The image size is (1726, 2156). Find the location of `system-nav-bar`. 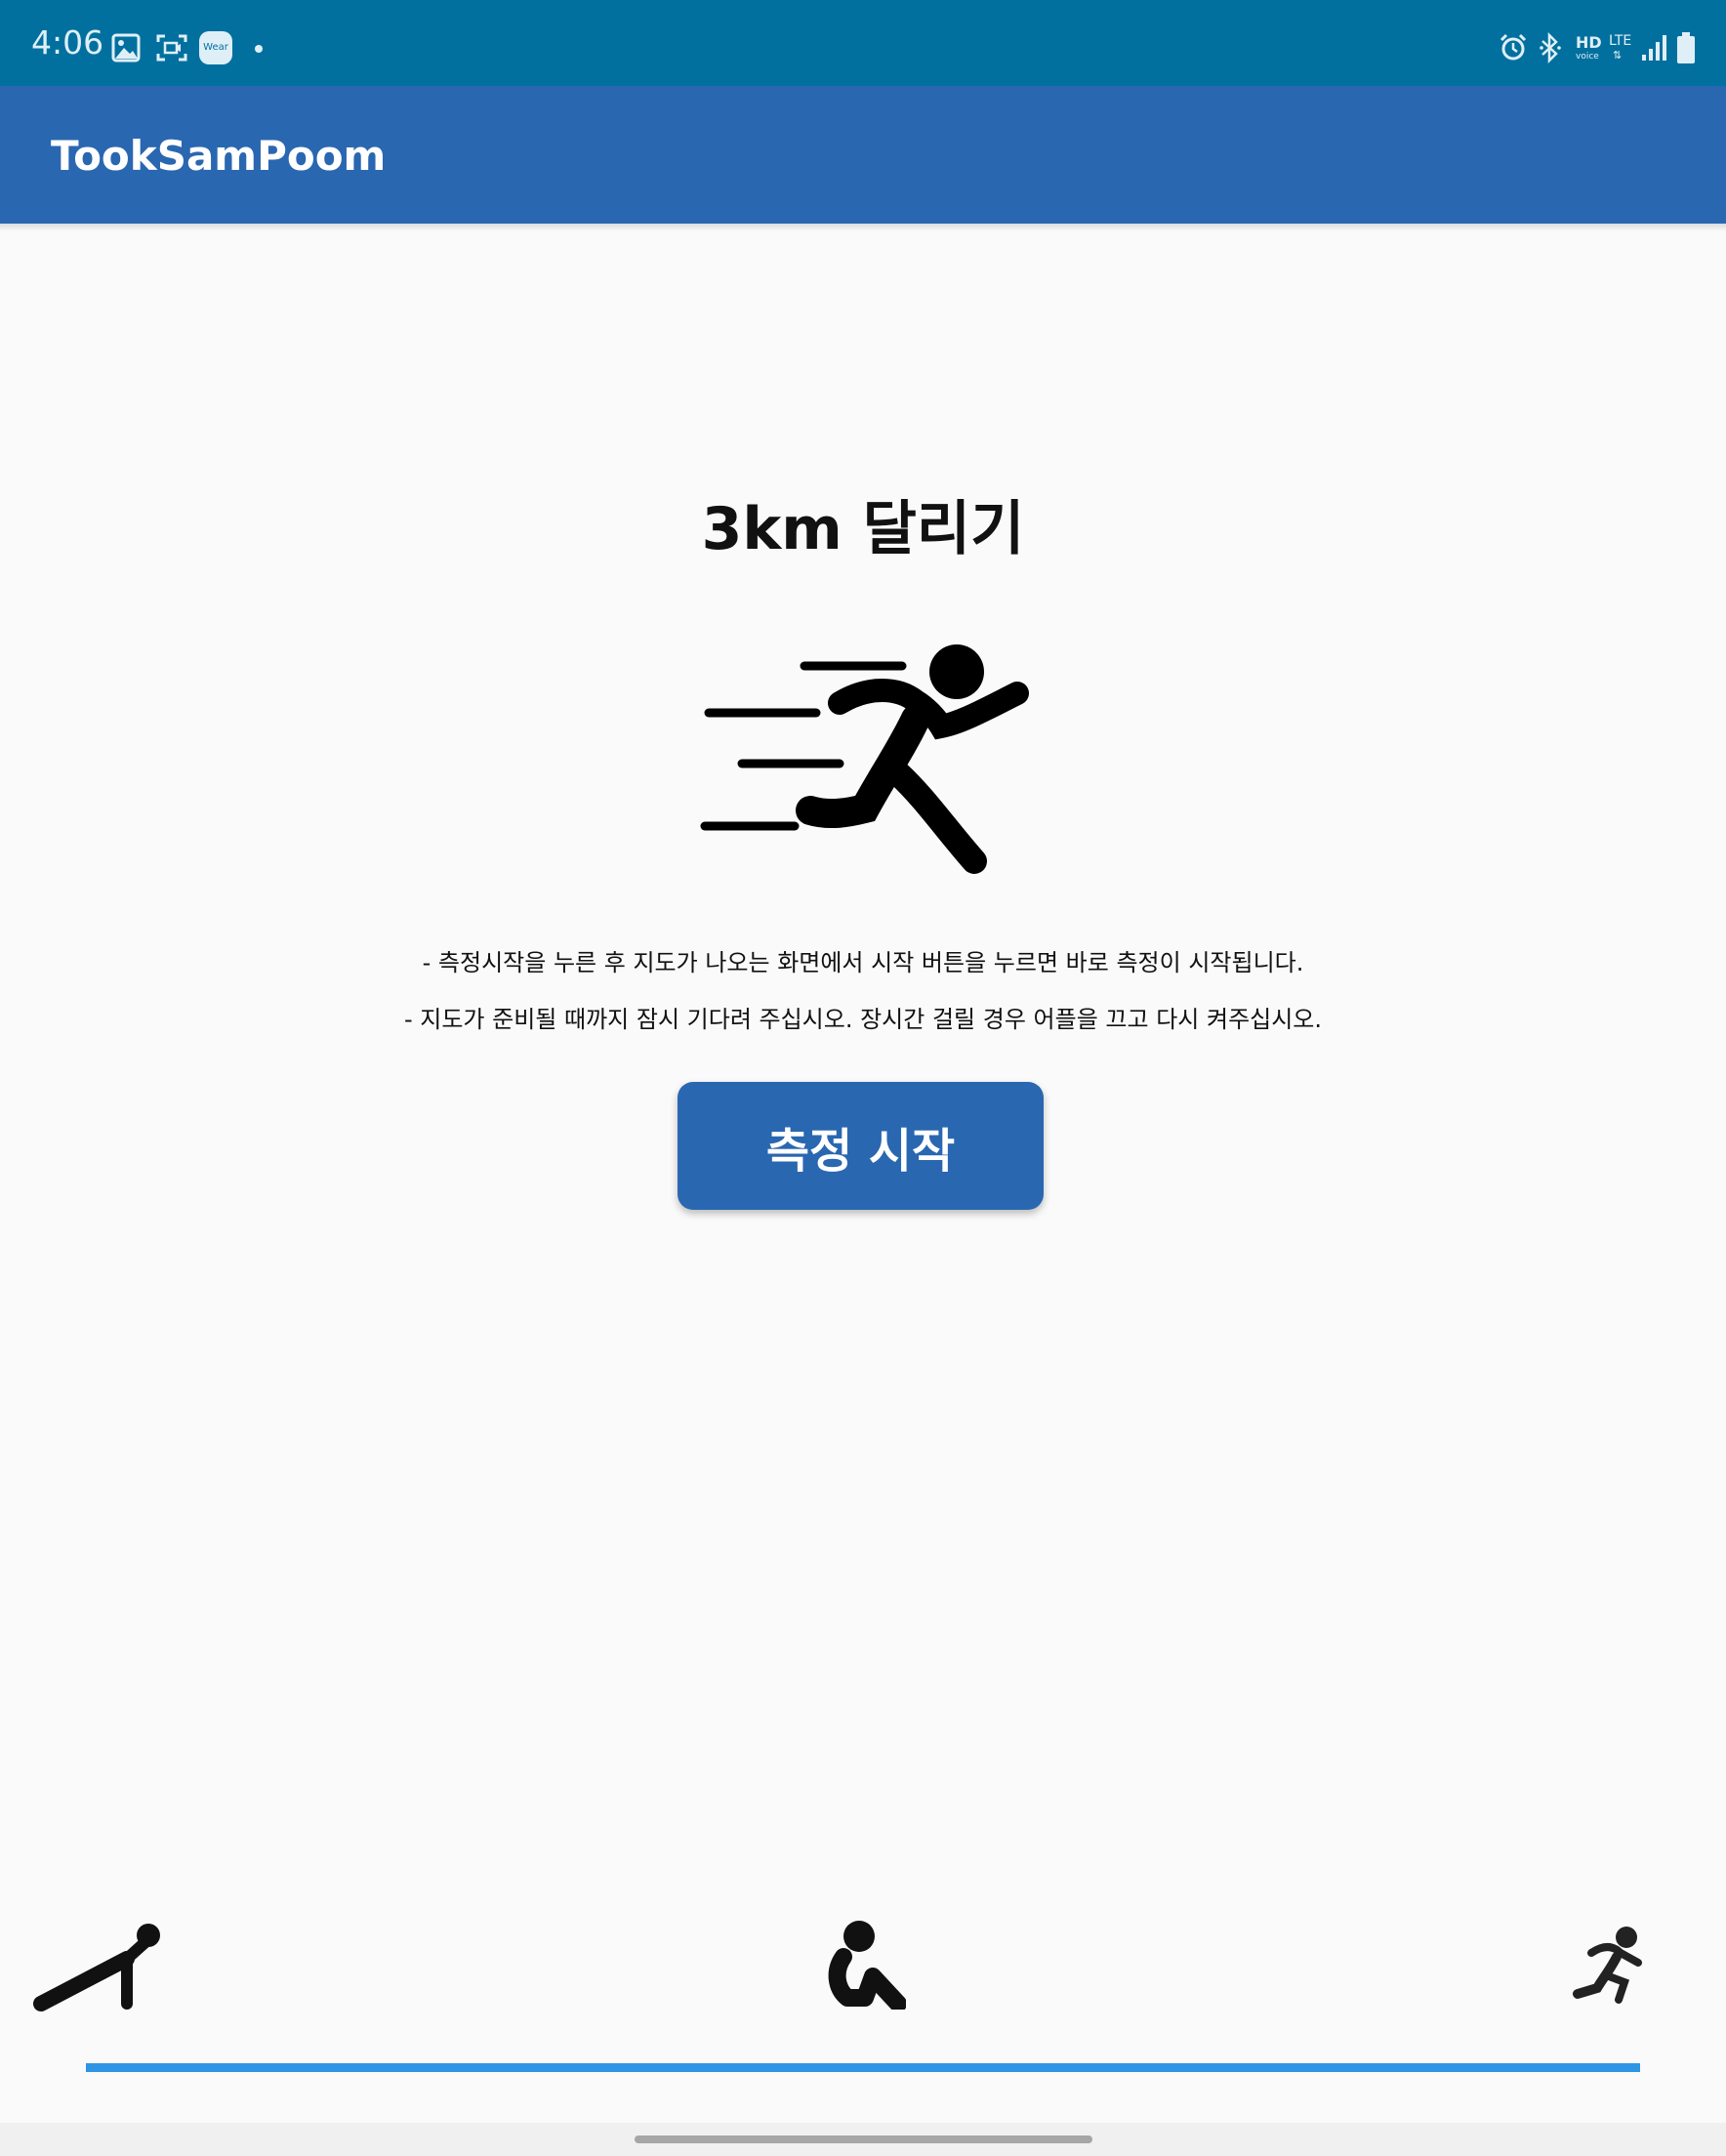

system-nav-bar is located at coordinates (863, 2139).